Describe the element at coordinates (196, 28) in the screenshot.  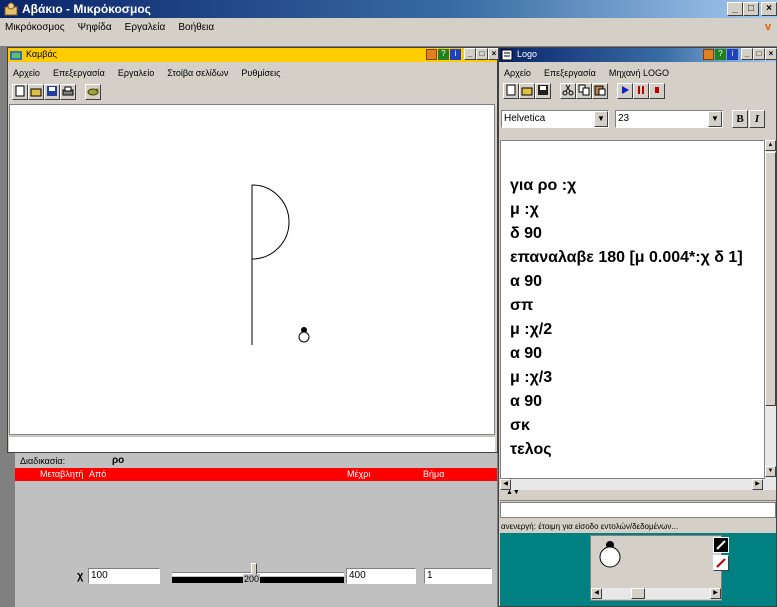
I see `menu-voitheia: Βοήθεια` at that location.